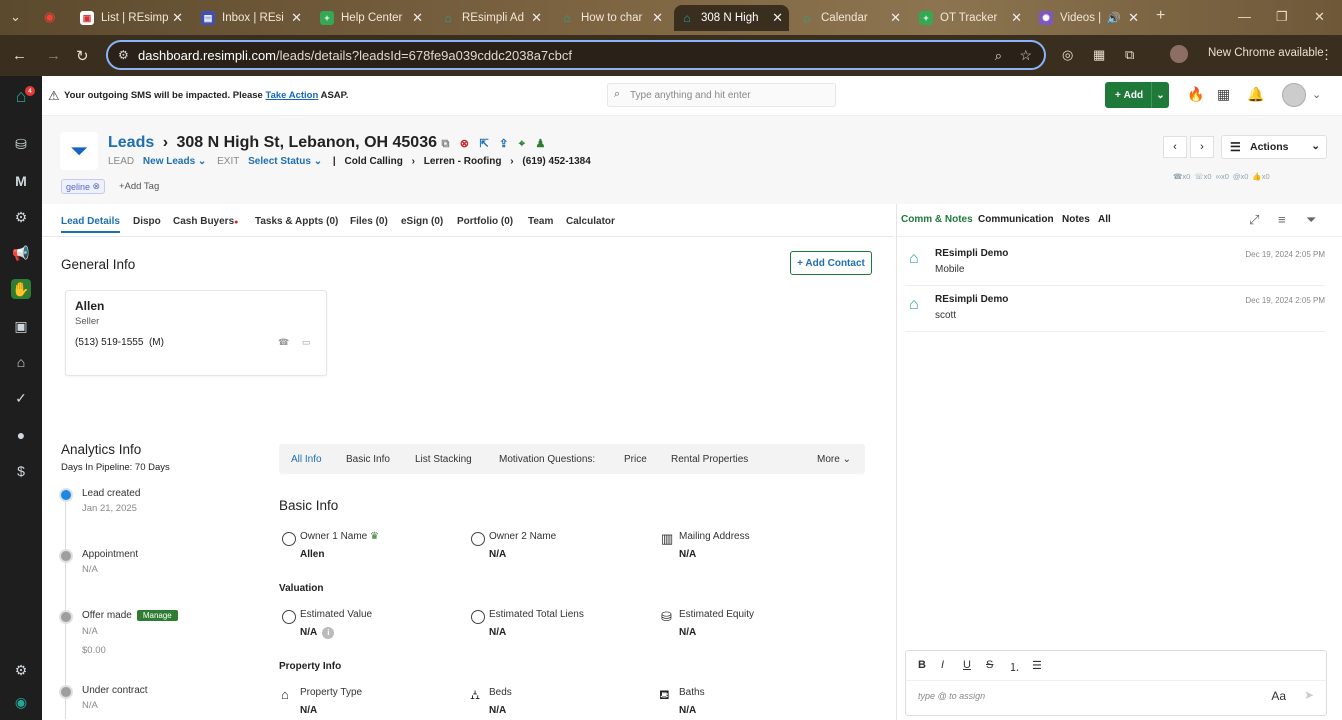 This screenshot has width=1342, height=720. What do you see at coordinates (296, 221) in the screenshot?
I see `tab-tasks-appts: Tasks & Appts (0)` at bounding box center [296, 221].